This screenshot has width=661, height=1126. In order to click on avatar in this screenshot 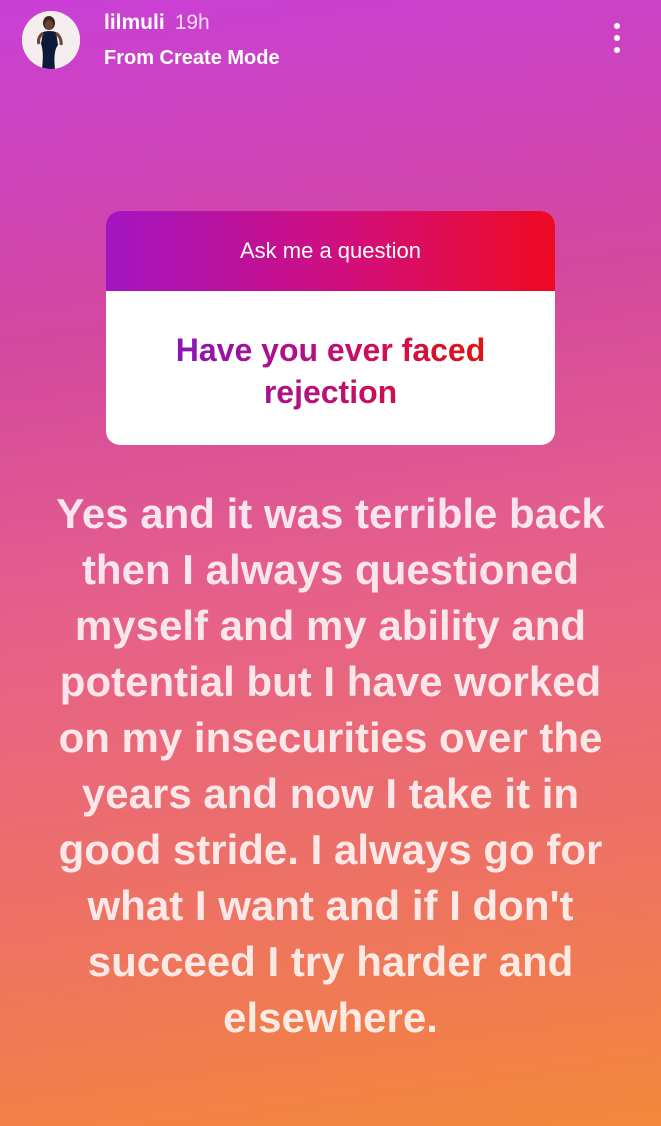, I will do `click(51, 40)`.